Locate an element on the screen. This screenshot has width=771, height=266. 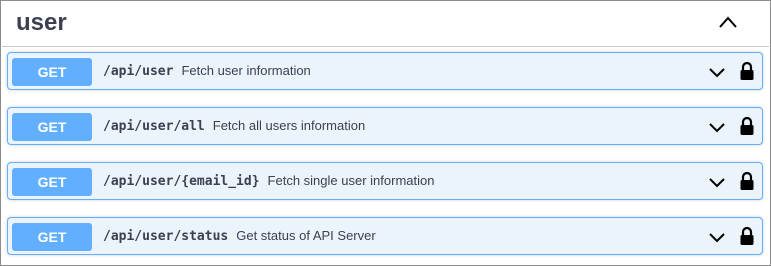
operation-summary: Fetch user information is located at coordinates (246, 70).